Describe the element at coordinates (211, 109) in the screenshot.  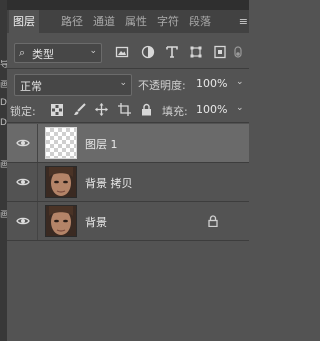
I see `fill-value: 100%` at that location.